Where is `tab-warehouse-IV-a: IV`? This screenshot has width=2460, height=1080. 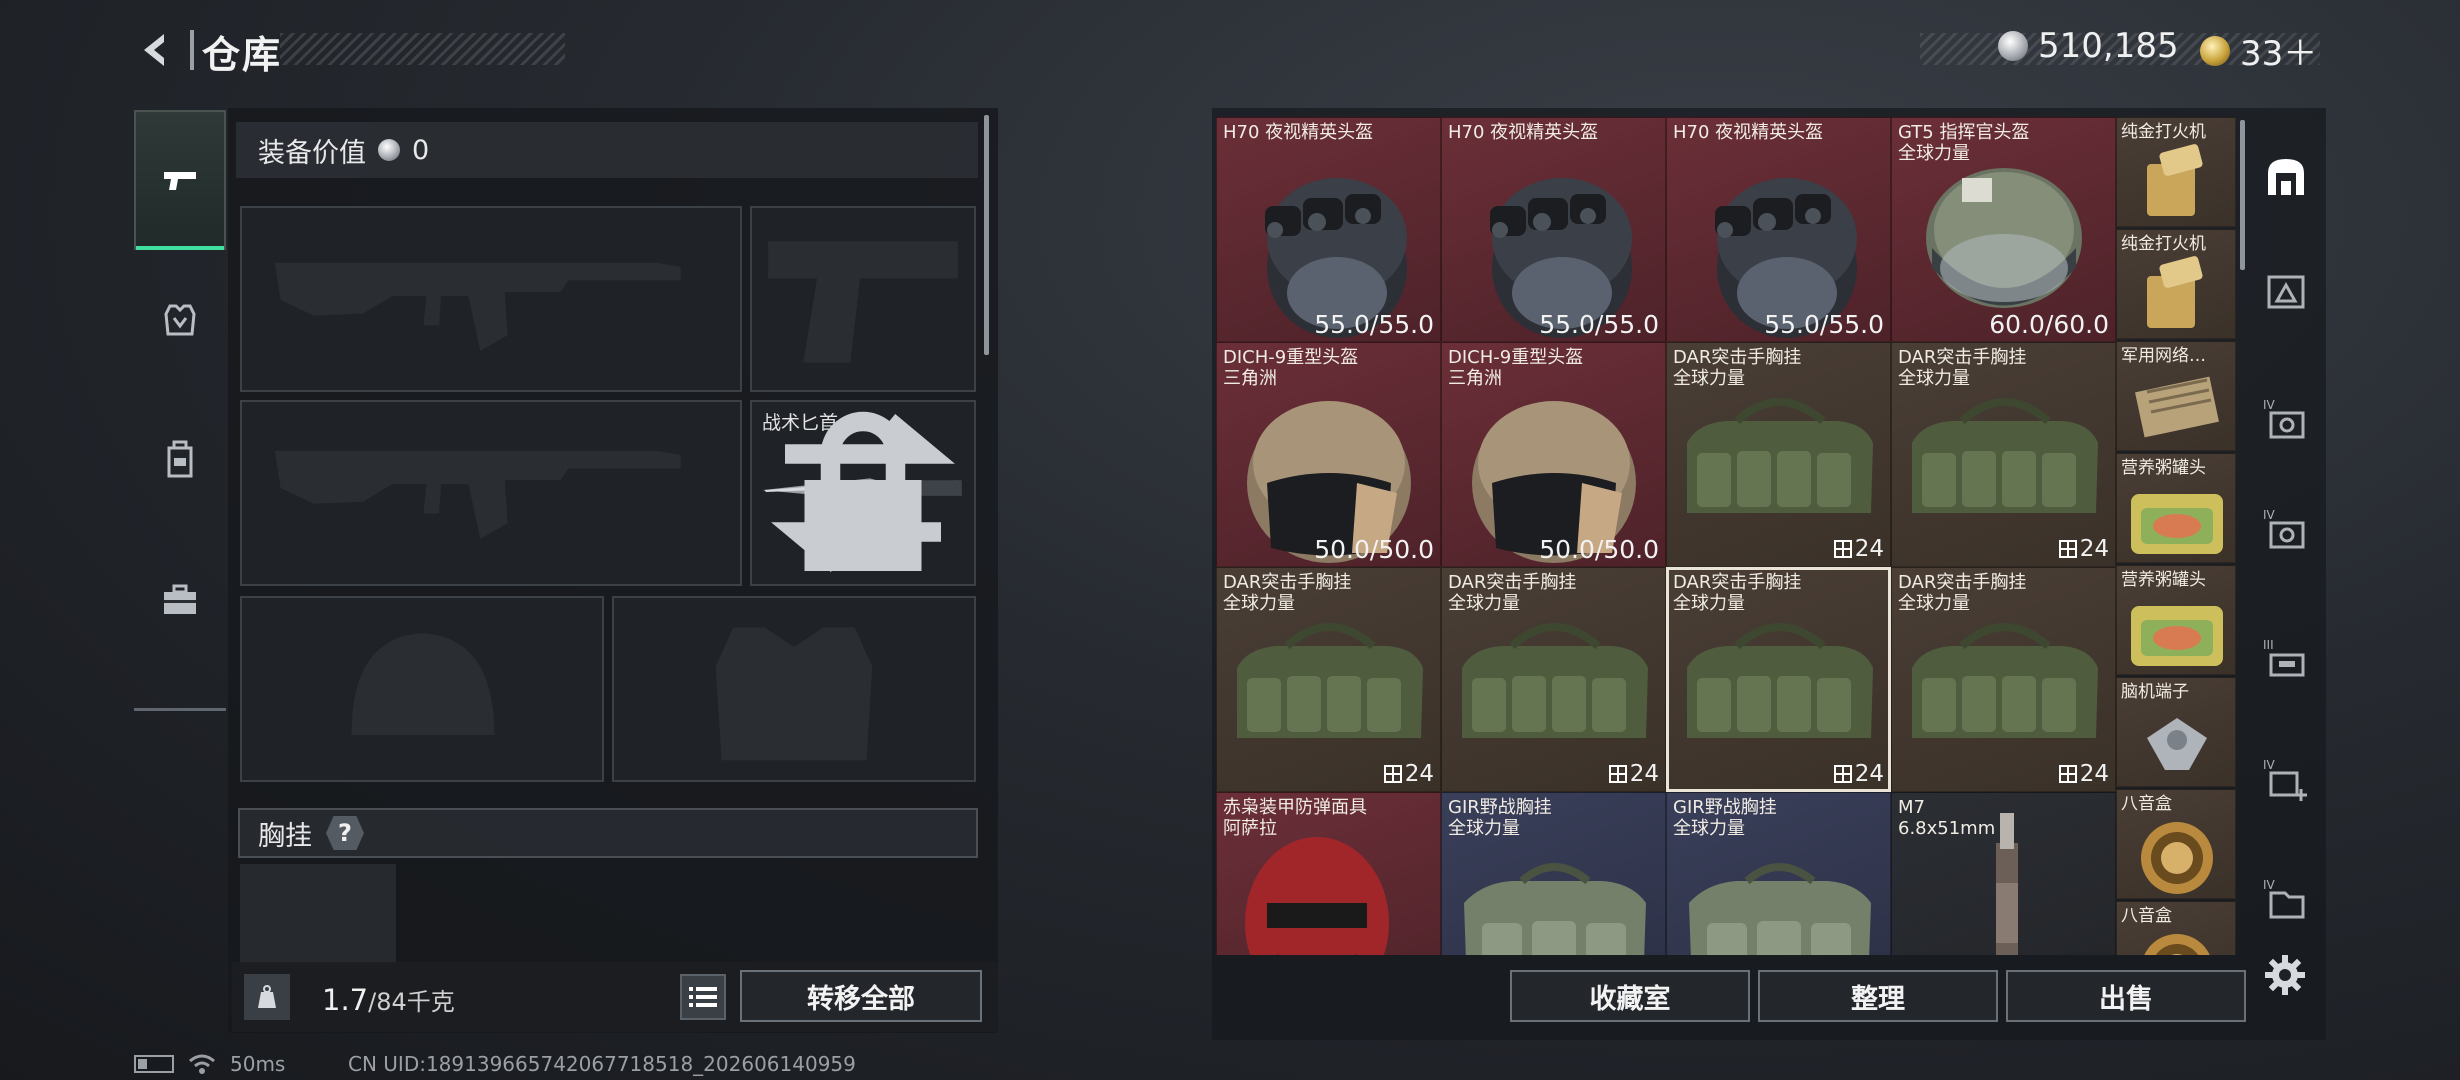
tab-warehouse-IV-a: IV is located at coordinates (2286, 420).